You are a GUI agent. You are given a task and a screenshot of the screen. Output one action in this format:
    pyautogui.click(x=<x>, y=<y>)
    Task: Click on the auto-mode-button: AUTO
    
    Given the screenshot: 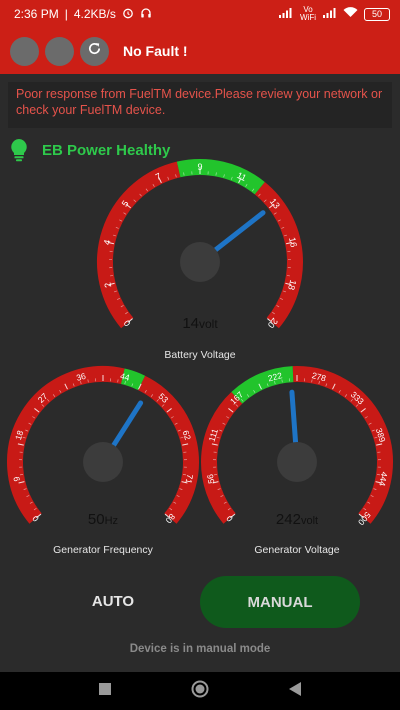 What is the action you would take?
    pyautogui.click(x=113, y=601)
    